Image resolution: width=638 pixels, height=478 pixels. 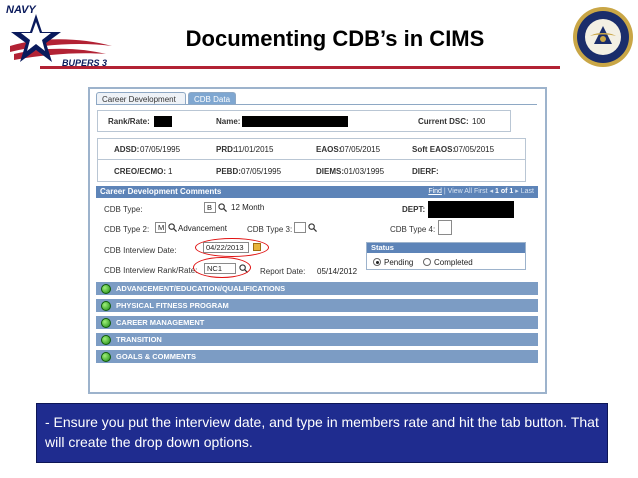 What do you see at coordinates (517, 191) in the screenshot?
I see `next-arrow-icon: ▸` at bounding box center [517, 191].